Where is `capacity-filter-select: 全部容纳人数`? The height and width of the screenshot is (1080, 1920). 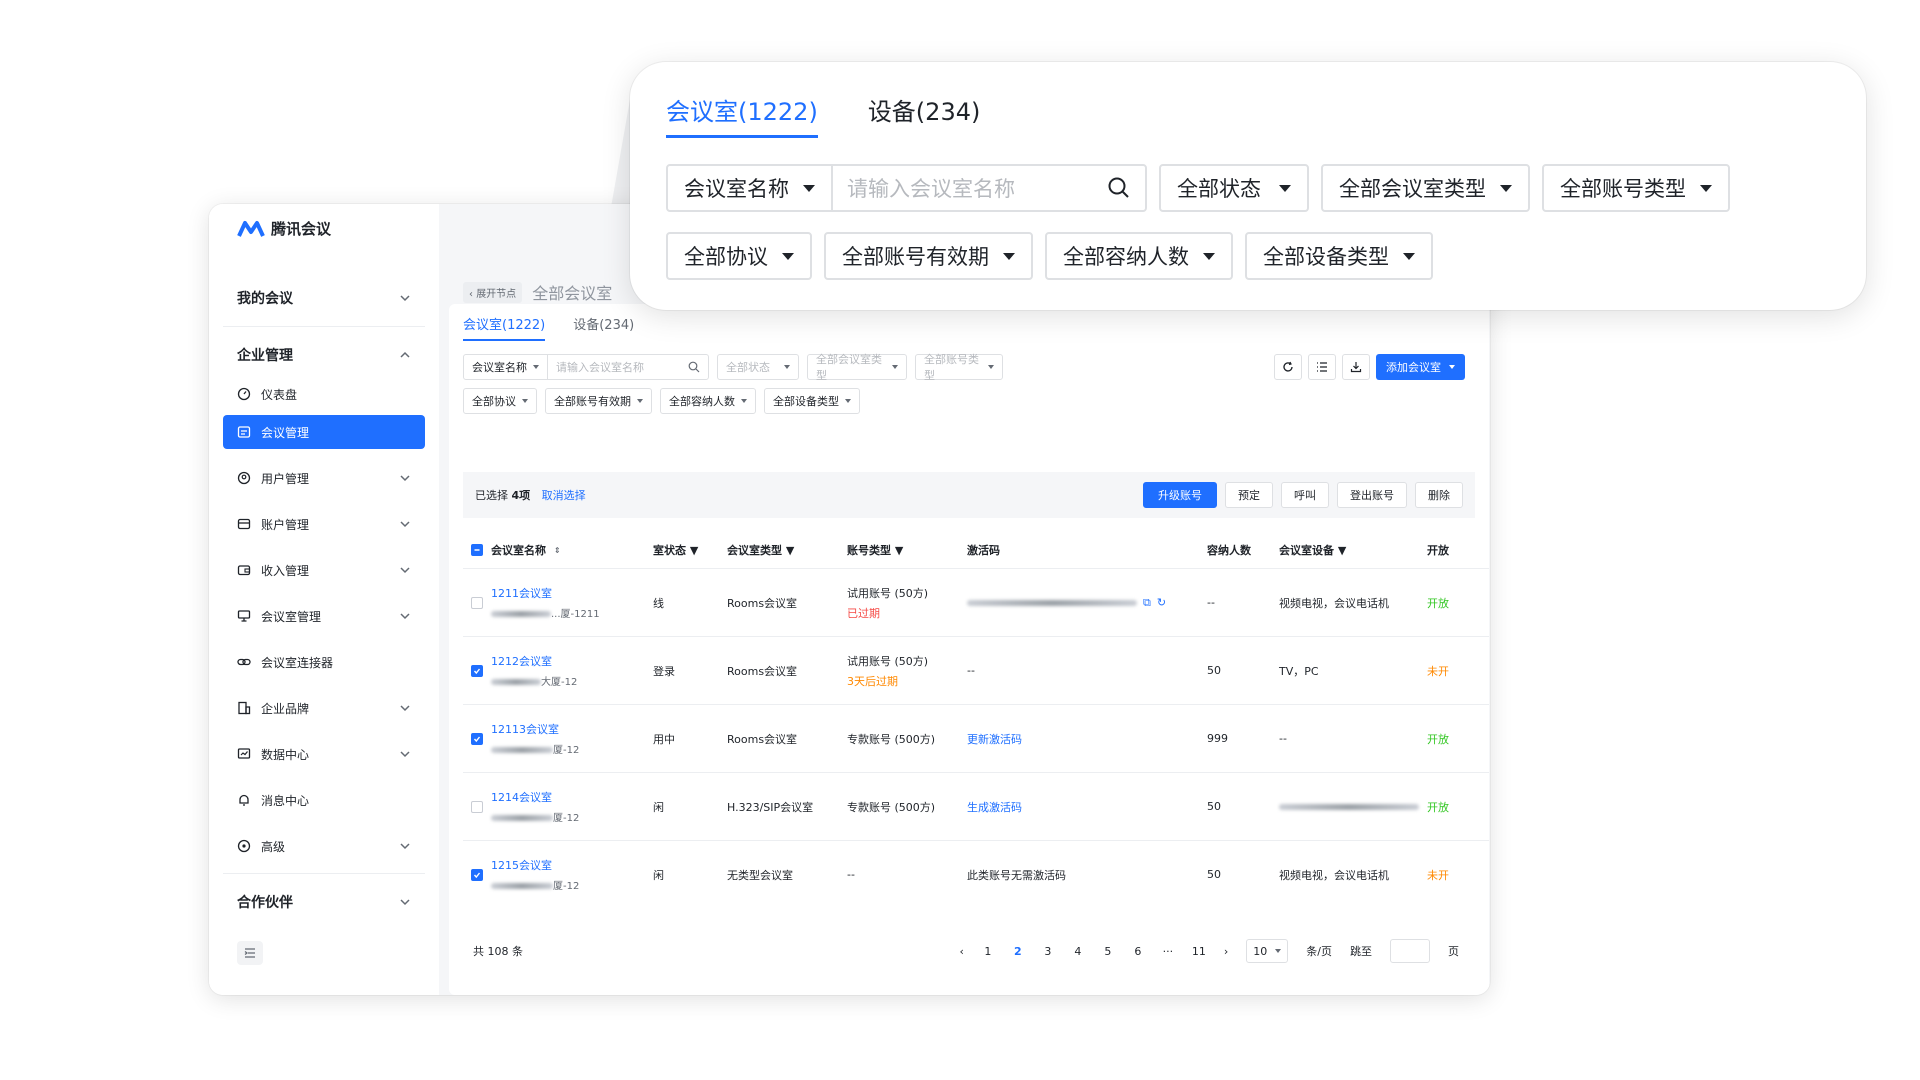
capacity-filter-select: 全部容纳人数 is located at coordinates (708, 401).